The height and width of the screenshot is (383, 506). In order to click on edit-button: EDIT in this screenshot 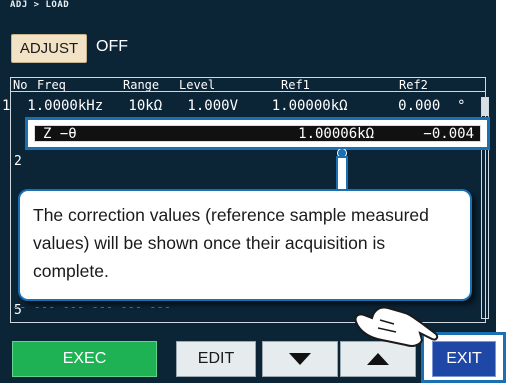, I will do `click(216, 359)`.